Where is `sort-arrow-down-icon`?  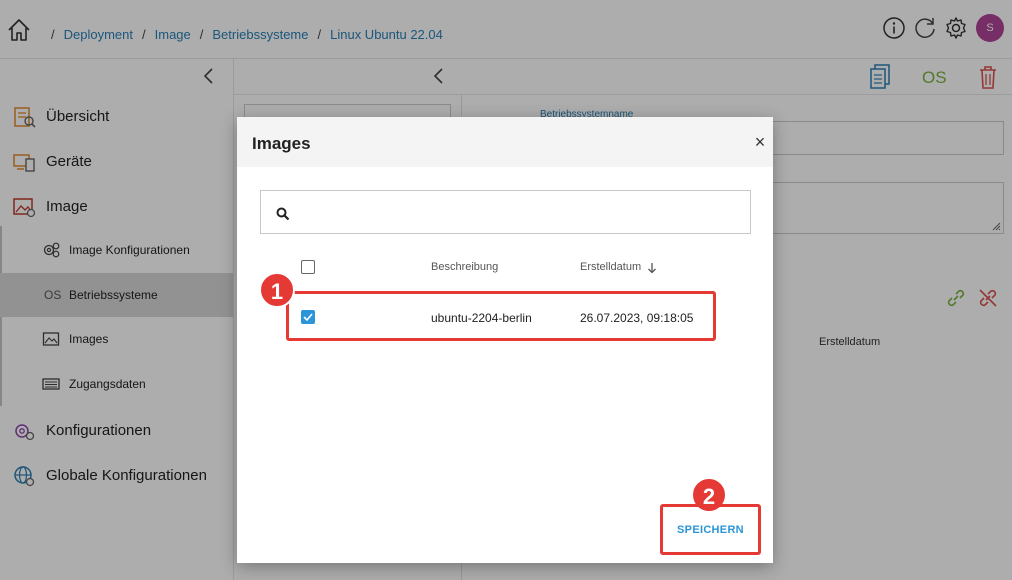 sort-arrow-down-icon is located at coordinates (652, 268).